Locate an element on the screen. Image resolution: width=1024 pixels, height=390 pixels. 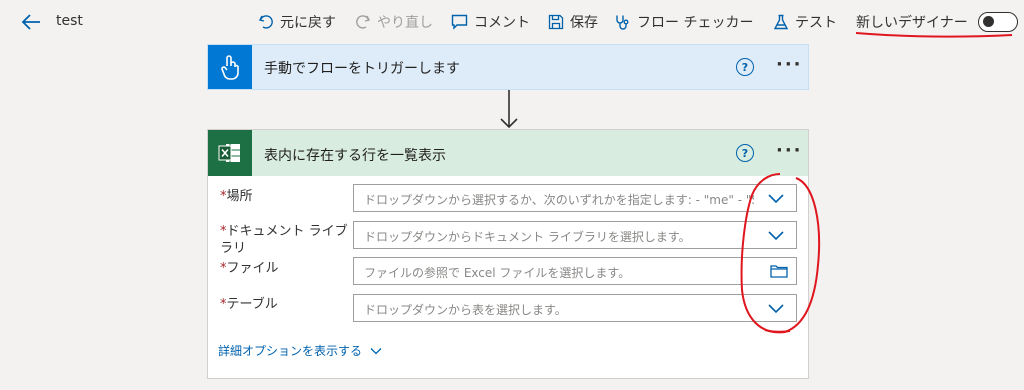
save-label: 保存 is located at coordinates (584, 23).